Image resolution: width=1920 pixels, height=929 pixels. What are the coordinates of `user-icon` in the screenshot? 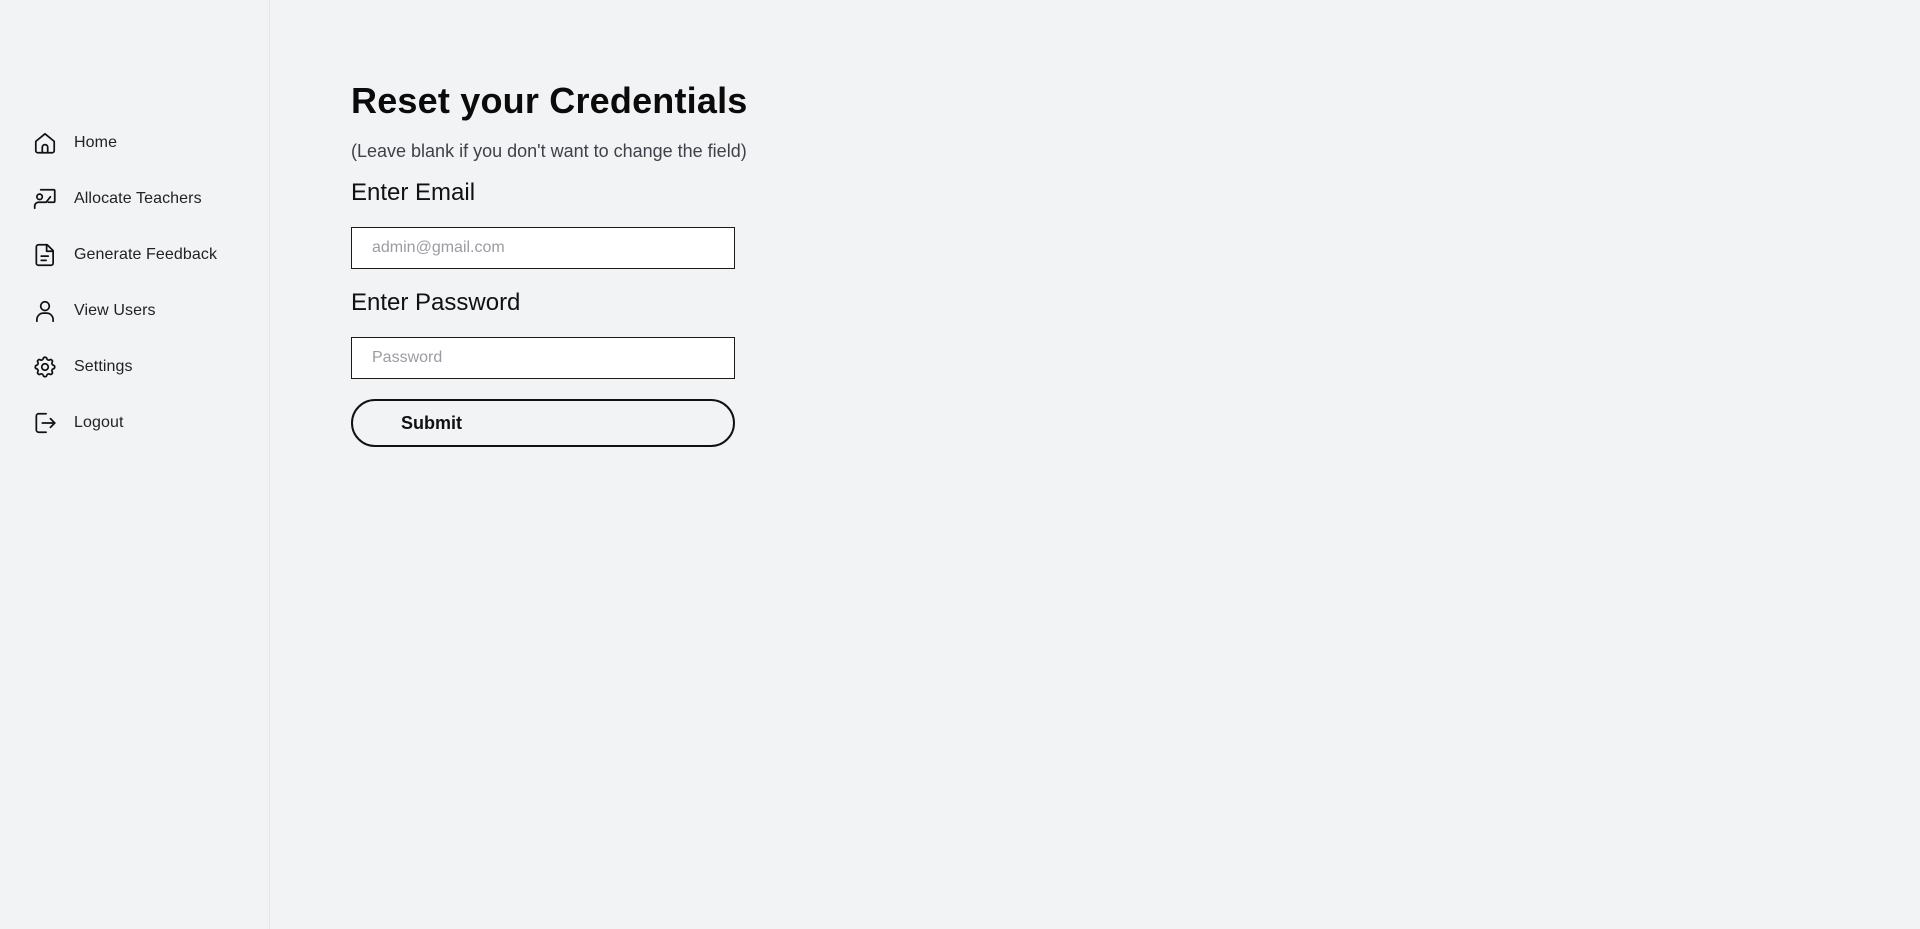 It's located at (45, 311).